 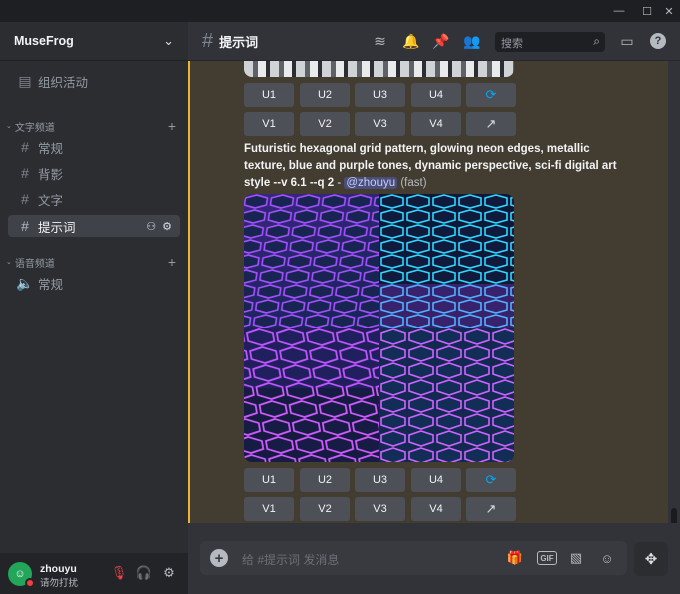 I want to click on gift-button: 🎁, so click(x=515, y=558).